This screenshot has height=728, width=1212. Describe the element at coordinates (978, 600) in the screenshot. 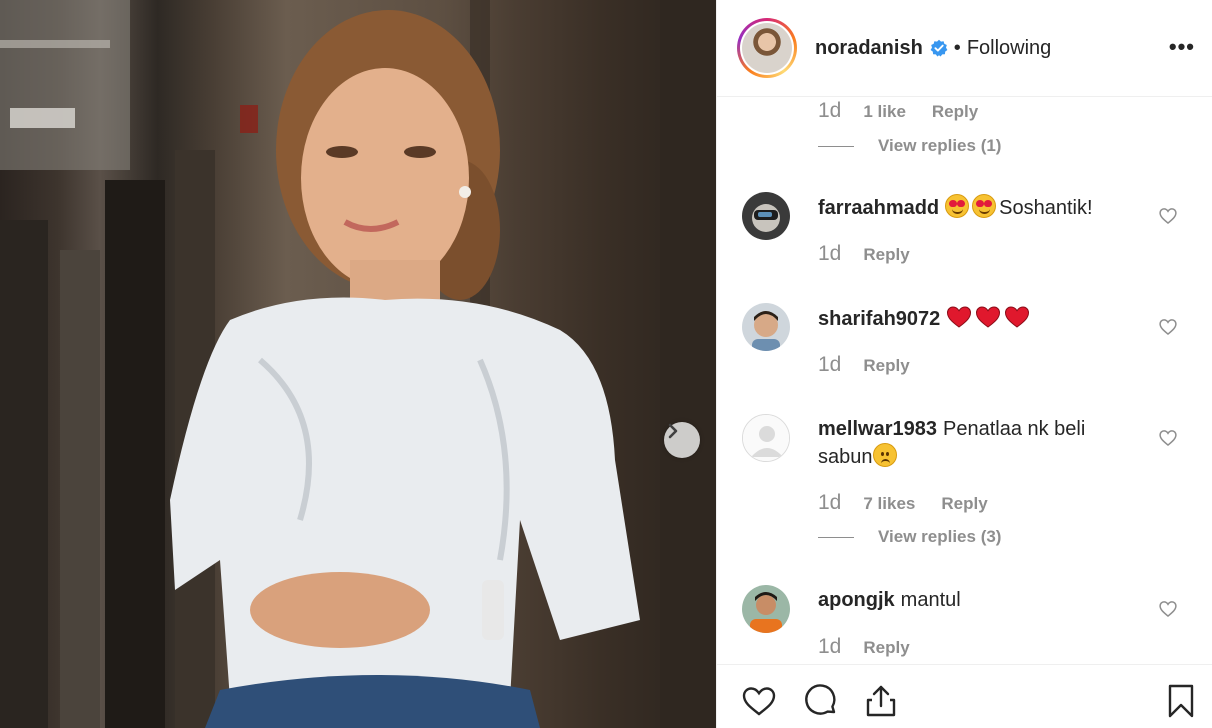

I see `comment-text: apongjk mantul` at that location.